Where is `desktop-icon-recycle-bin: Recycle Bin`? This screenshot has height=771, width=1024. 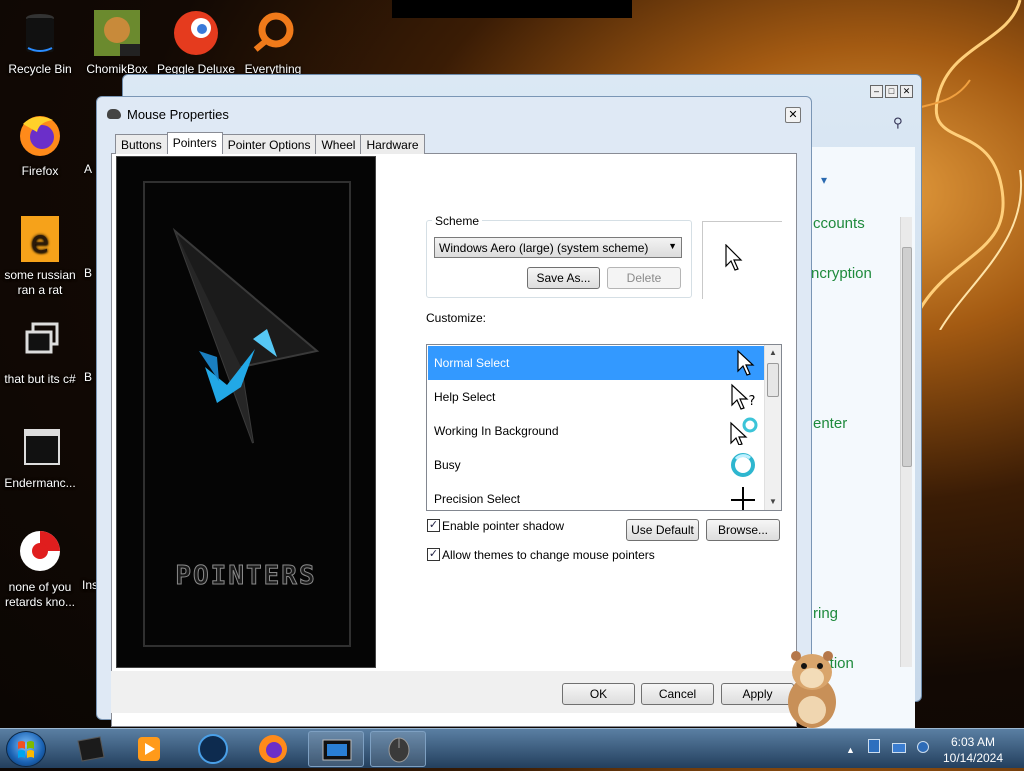
desktop-icon-recycle-bin: Recycle Bin is located at coordinates (40, 42).